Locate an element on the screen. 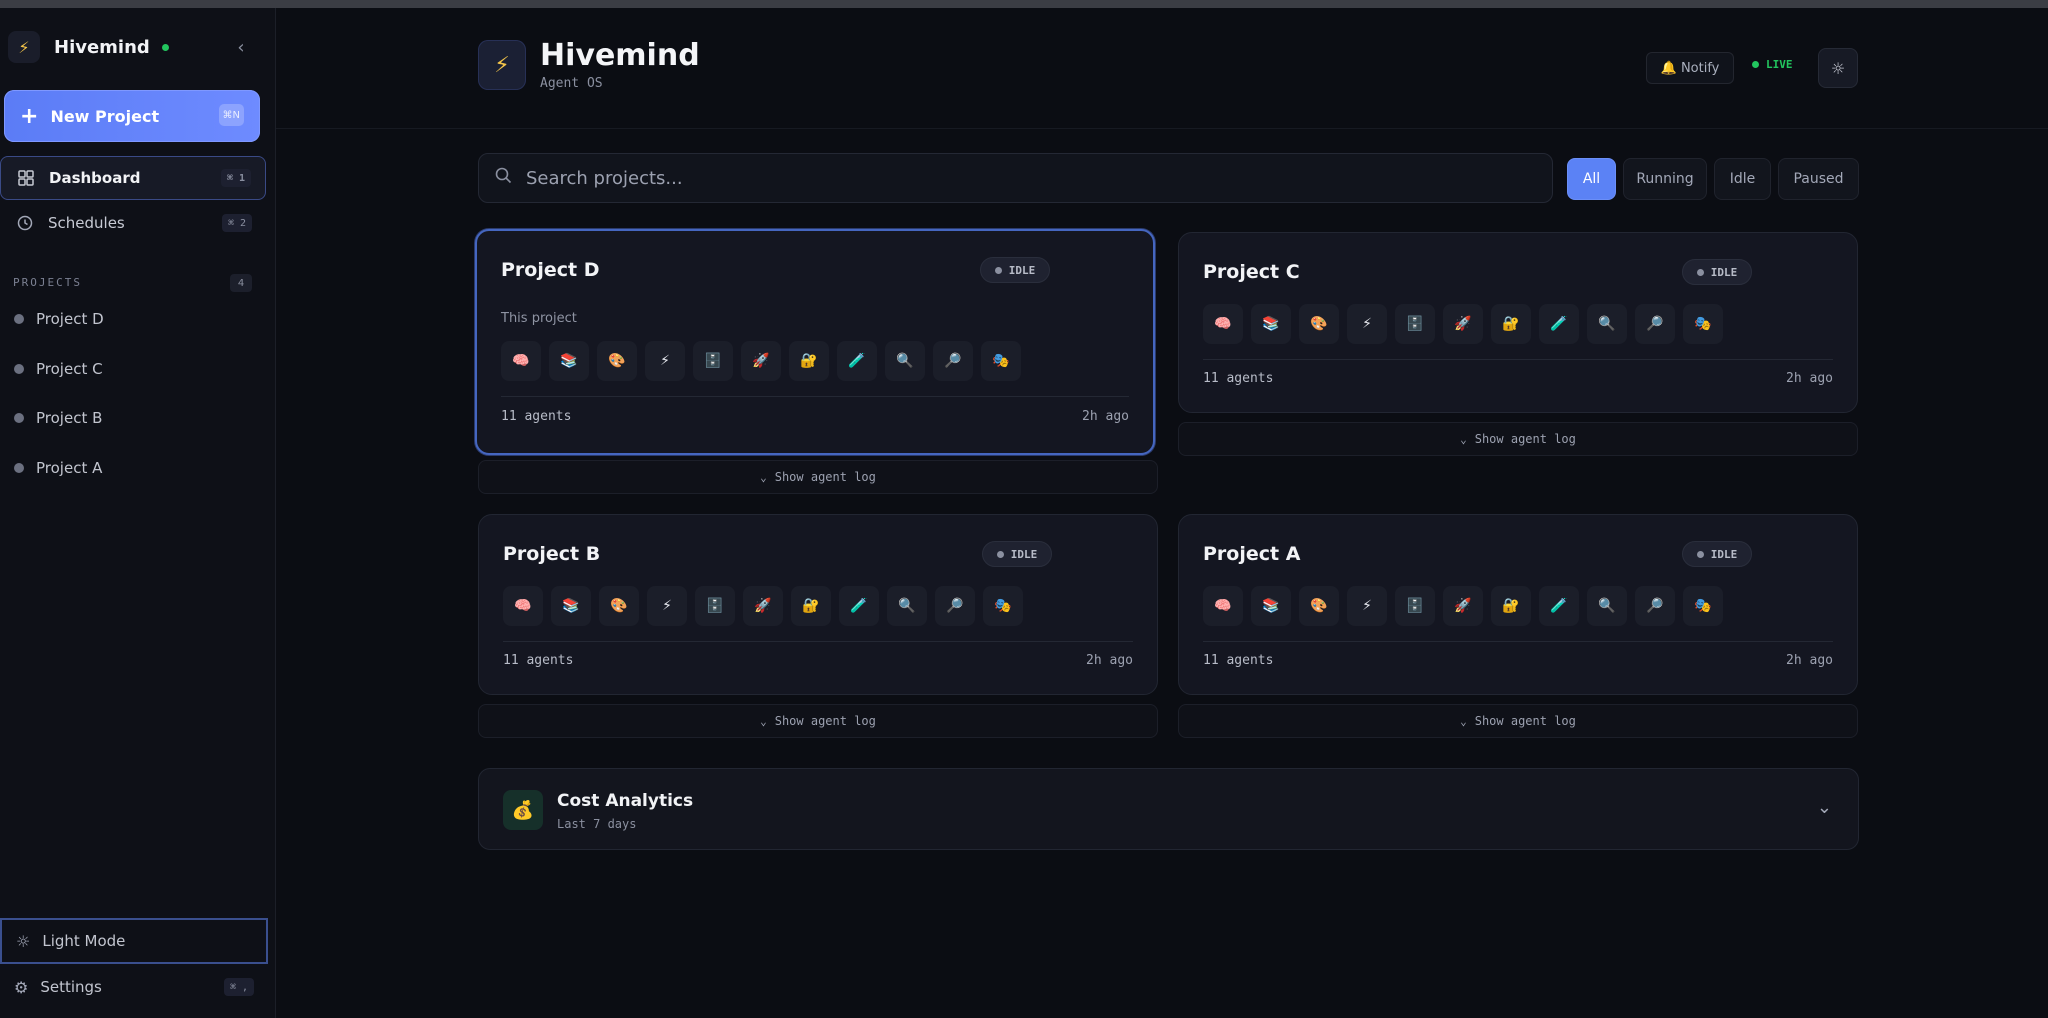 The image size is (2048, 1018). plus-icon: + is located at coordinates (29, 116).